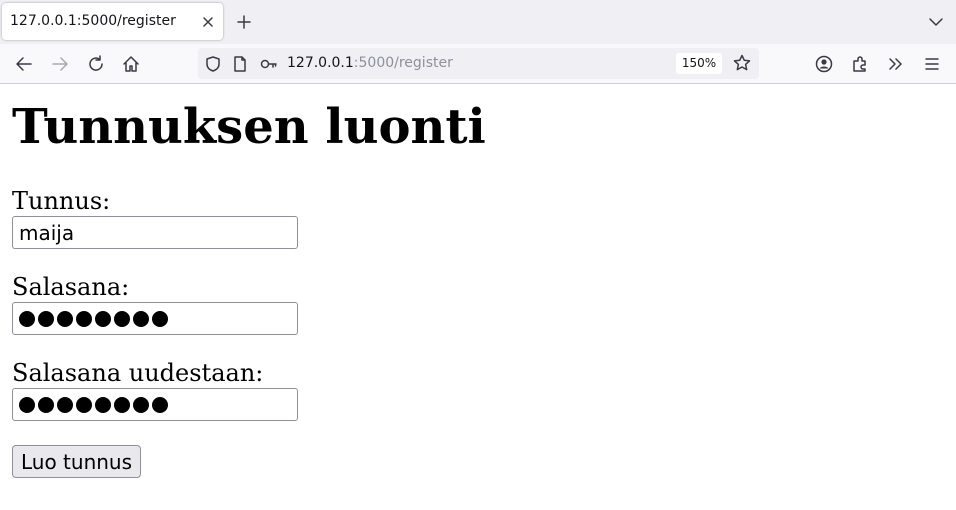  Describe the element at coordinates (76, 461) in the screenshot. I see `create-account-button: Luo tunnus` at that location.